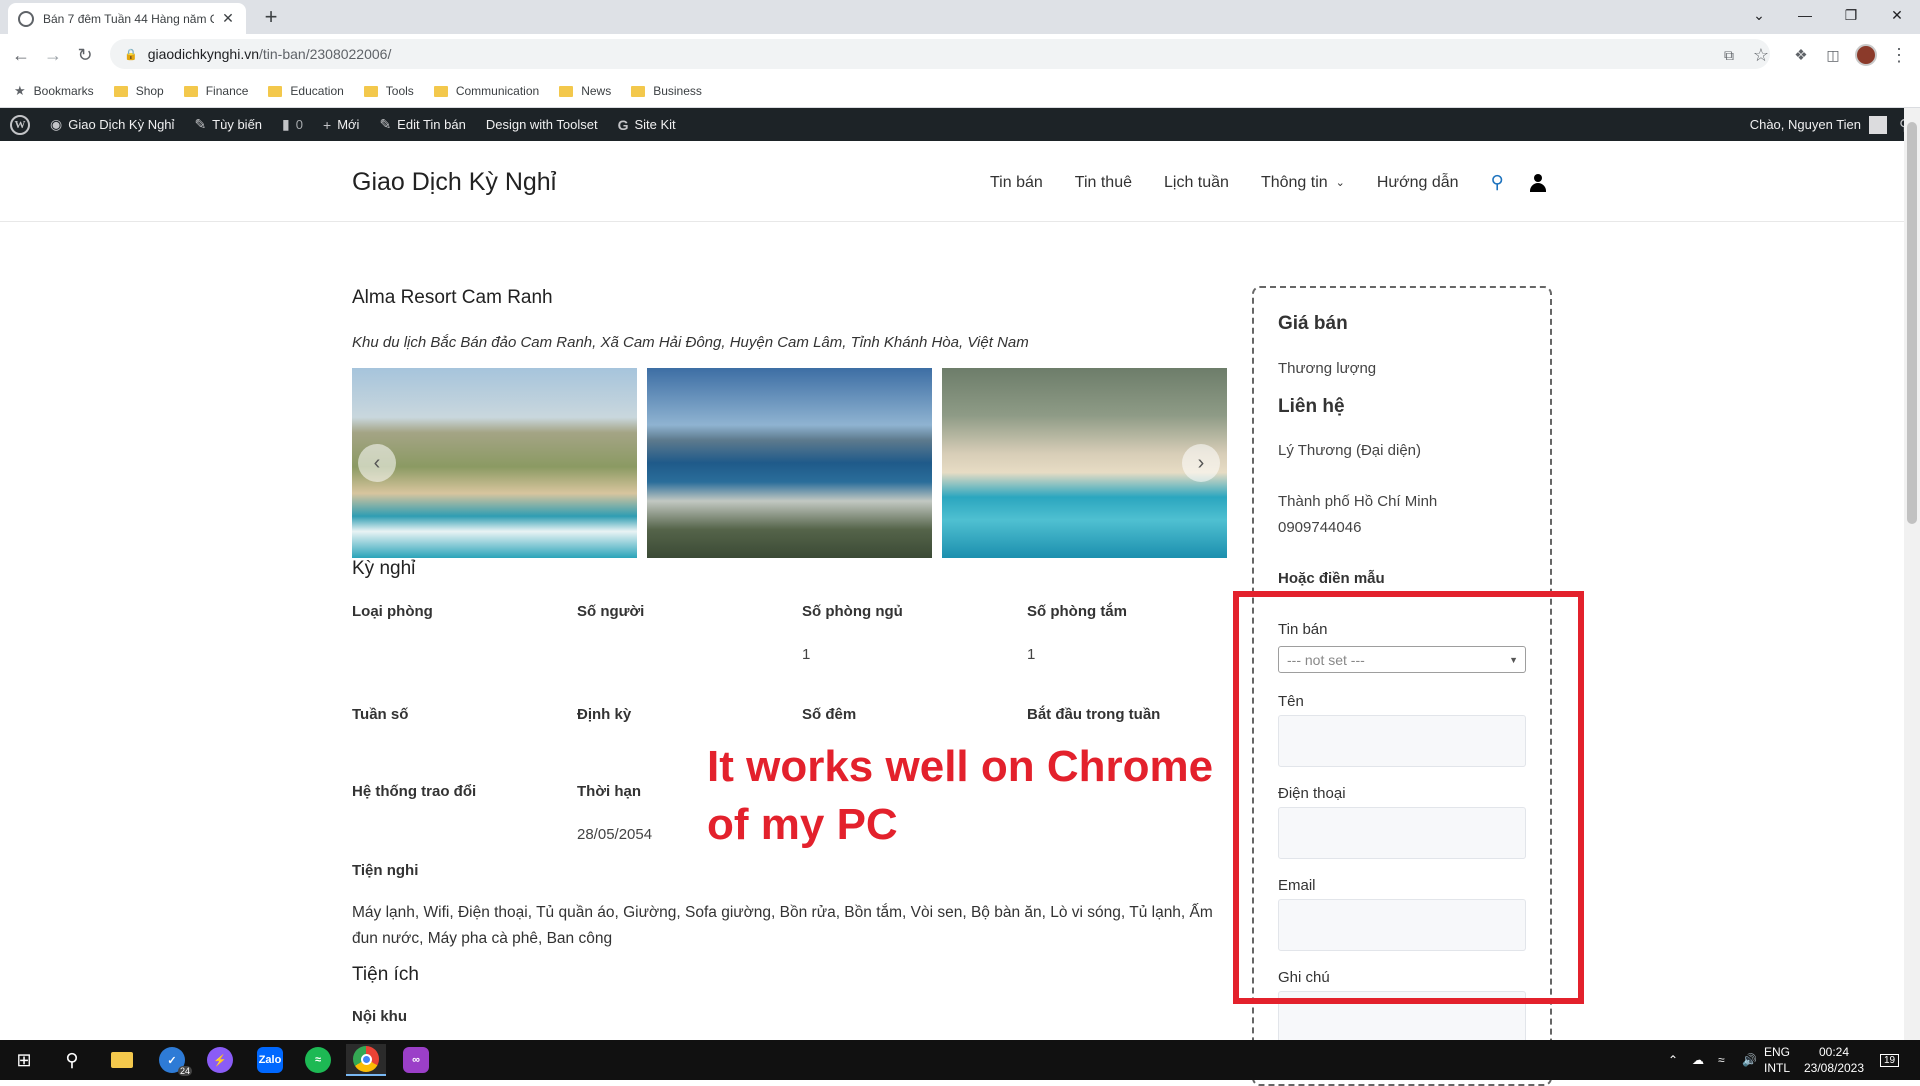 The image size is (1920, 1086). What do you see at coordinates (1878, 124) in the screenshot?
I see `admin-user-avatar` at bounding box center [1878, 124].